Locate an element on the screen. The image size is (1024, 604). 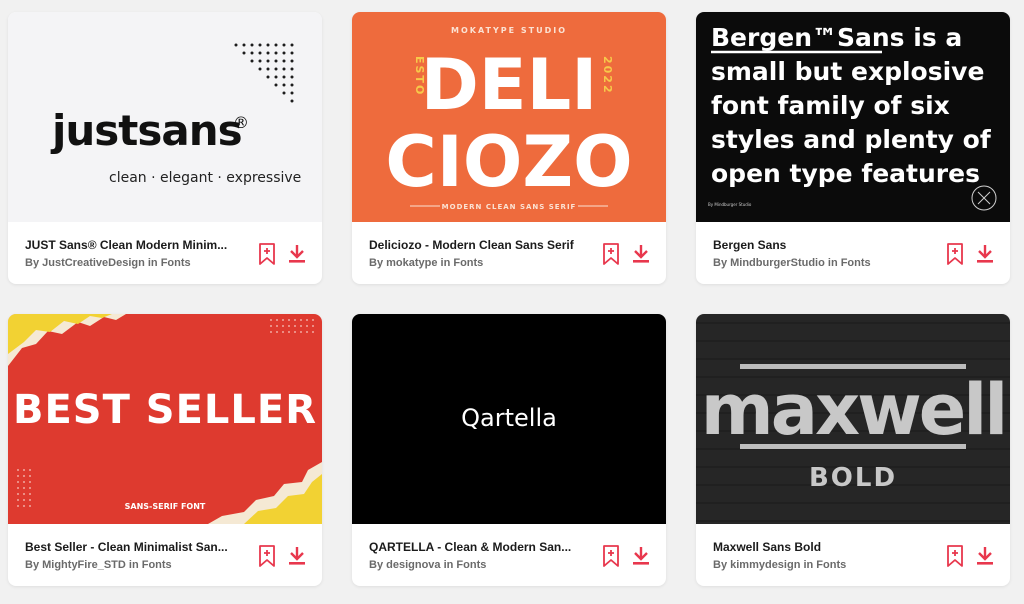
maxwell-line-2: BOLD is located at coordinates (853, 478).